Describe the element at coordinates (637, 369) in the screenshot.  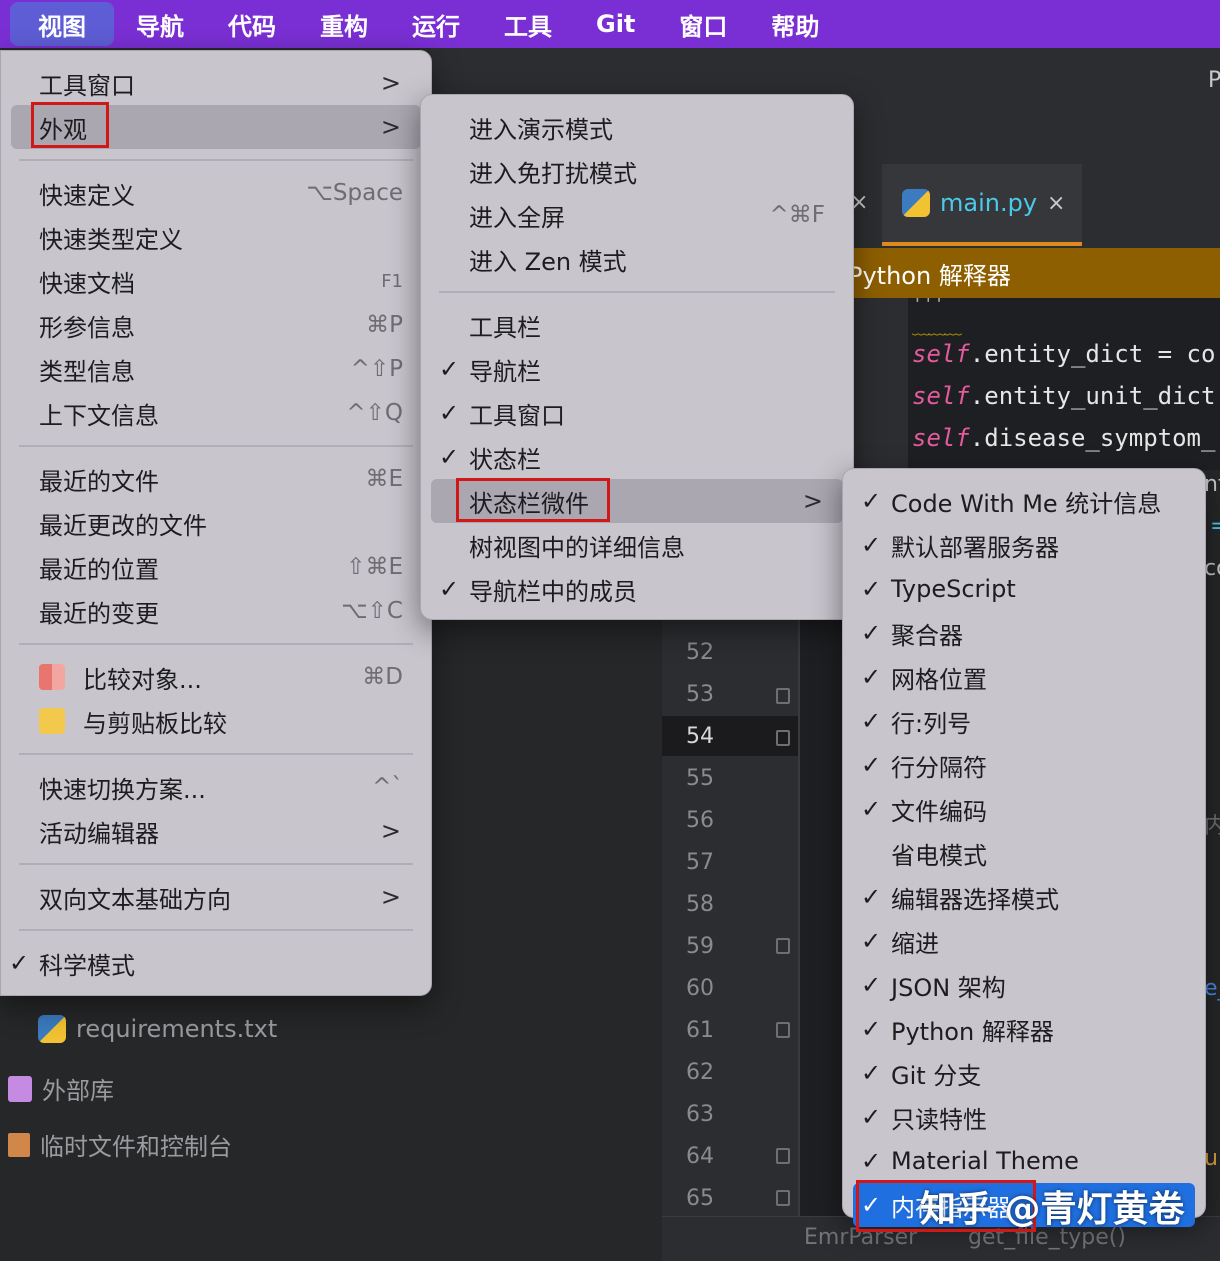
I see `menu-item-navigation-bar: ✓ 导航栏` at that location.